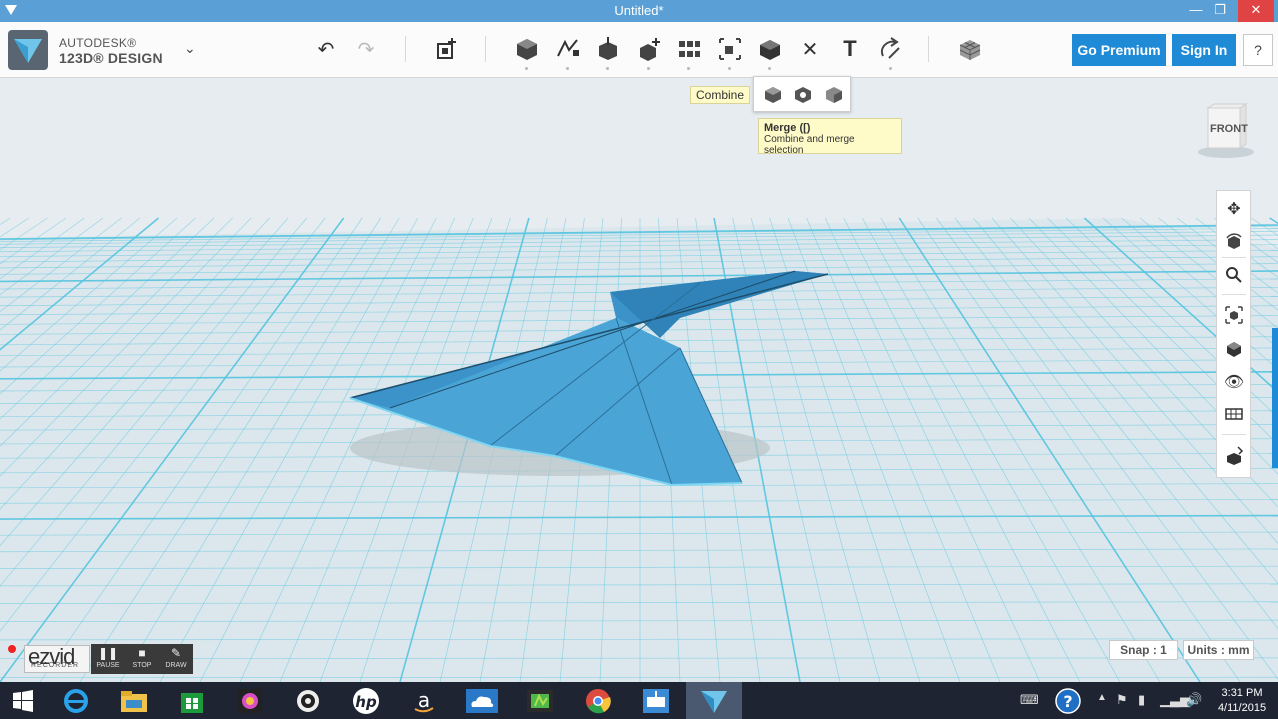 The height and width of the screenshot is (719, 1278). What do you see at coordinates (192, 700) in the screenshot?
I see `taskbar-store` at bounding box center [192, 700].